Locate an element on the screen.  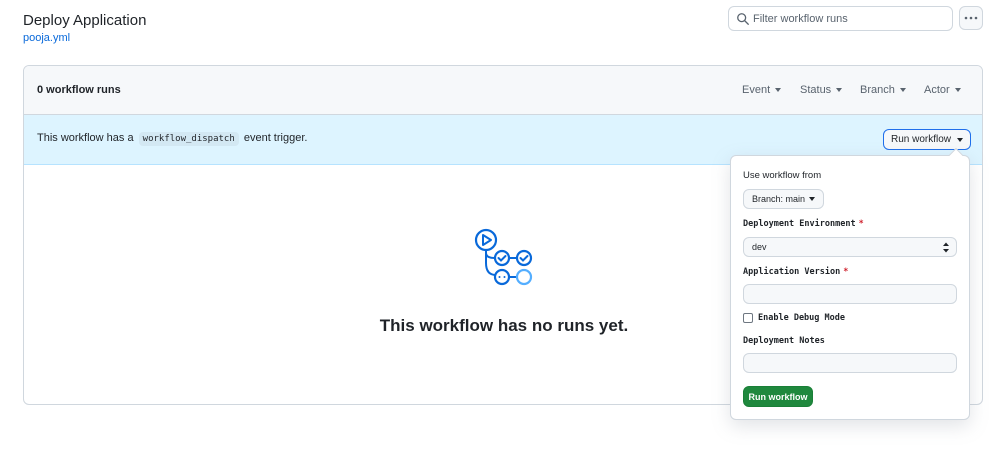
version-label: Application Version * is located at coordinates (795, 272).